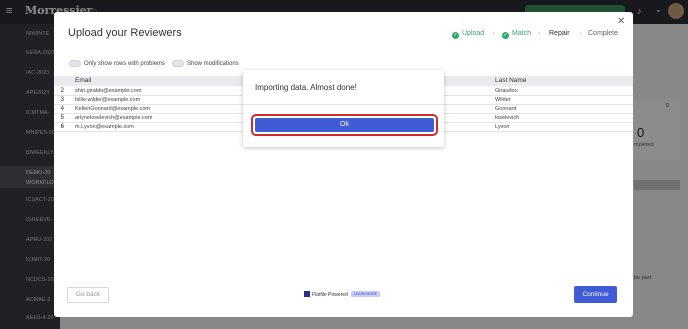 This screenshot has height=329, width=688. What do you see at coordinates (112, 109) in the screenshot?
I see `email-cell: KellenGonnard@example.com` at bounding box center [112, 109].